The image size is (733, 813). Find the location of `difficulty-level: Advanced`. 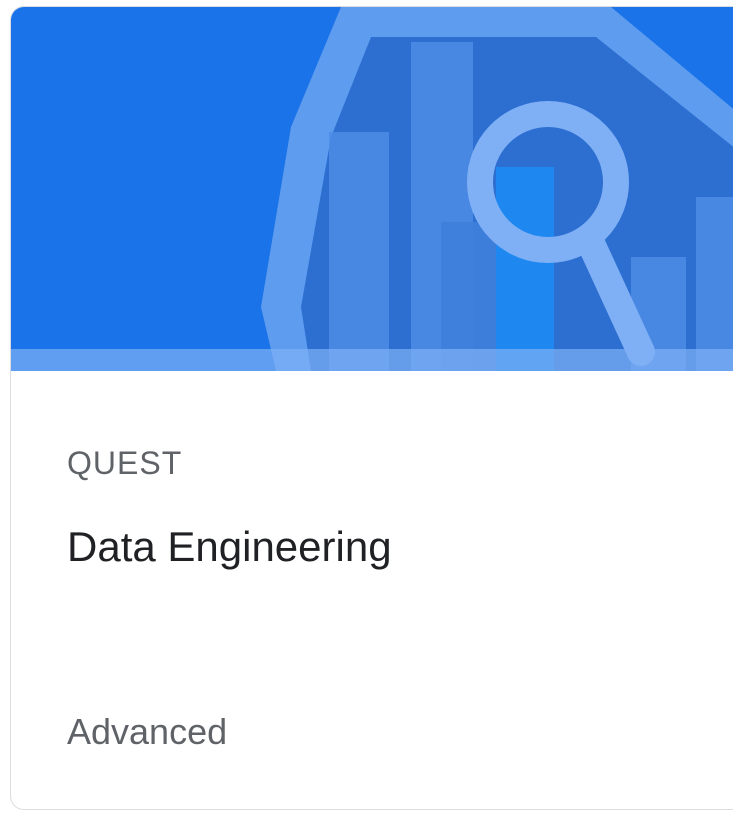

difficulty-level: Advanced is located at coordinates (147, 731).